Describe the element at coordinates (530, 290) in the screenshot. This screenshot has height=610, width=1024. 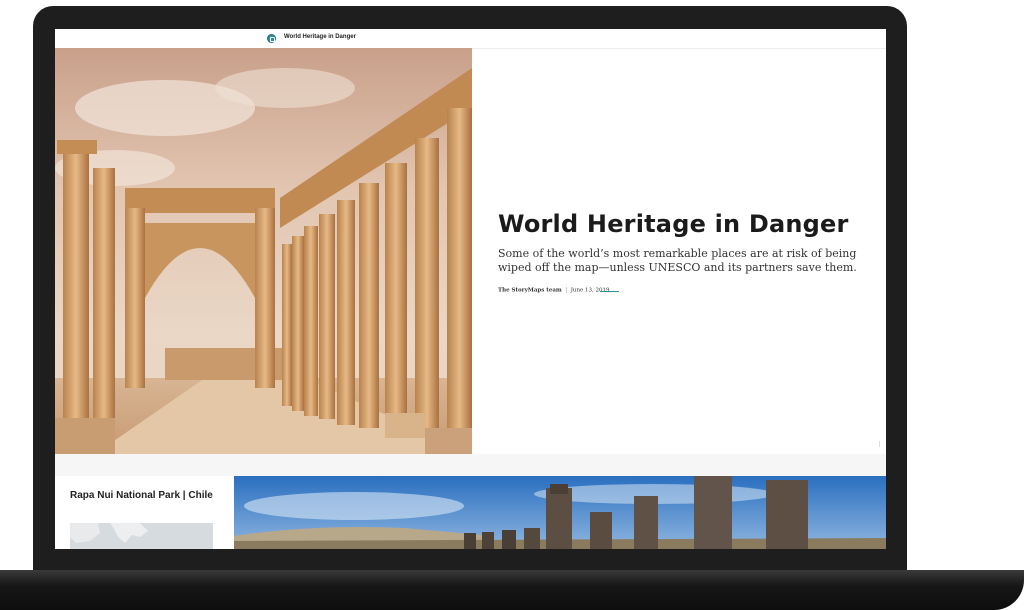
I see `byline-author: The StoryMaps team` at that location.